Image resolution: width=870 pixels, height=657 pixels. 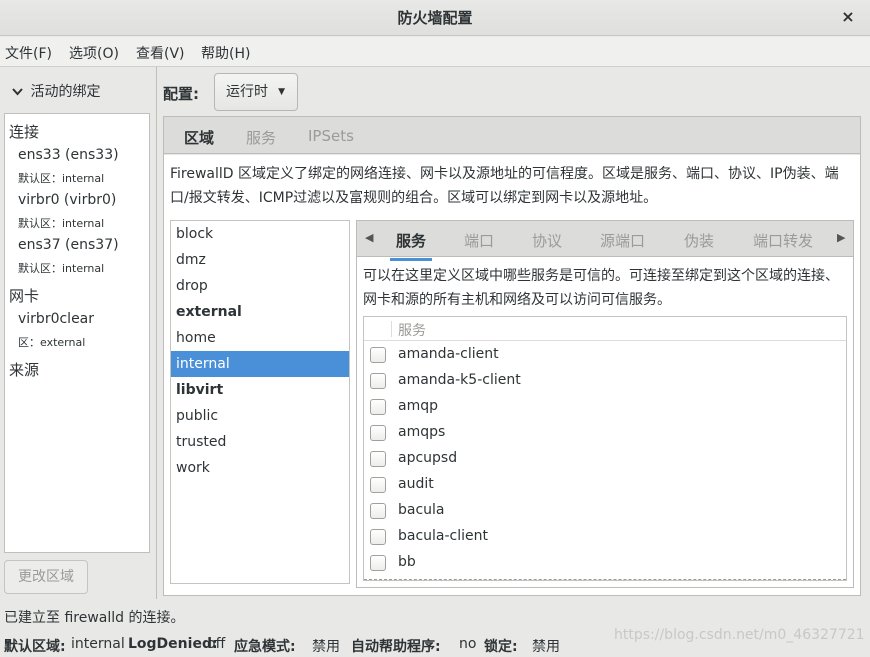 What do you see at coordinates (331, 136) in the screenshot?
I see `tab-ipsets: IPSets` at bounding box center [331, 136].